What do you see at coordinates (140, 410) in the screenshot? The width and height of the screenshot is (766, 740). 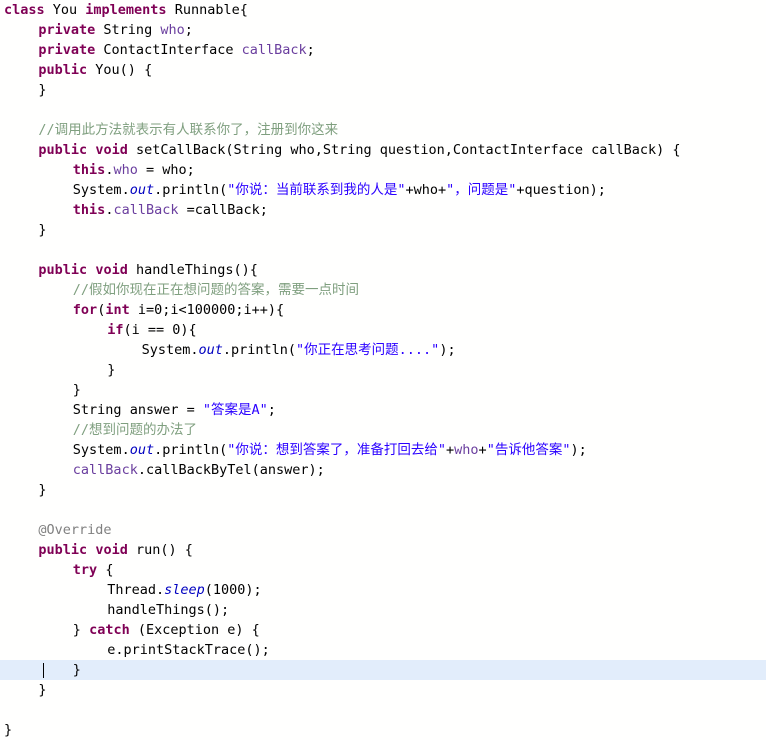 I see `code-line-content: String answer = "答案是A";` at bounding box center [140, 410].